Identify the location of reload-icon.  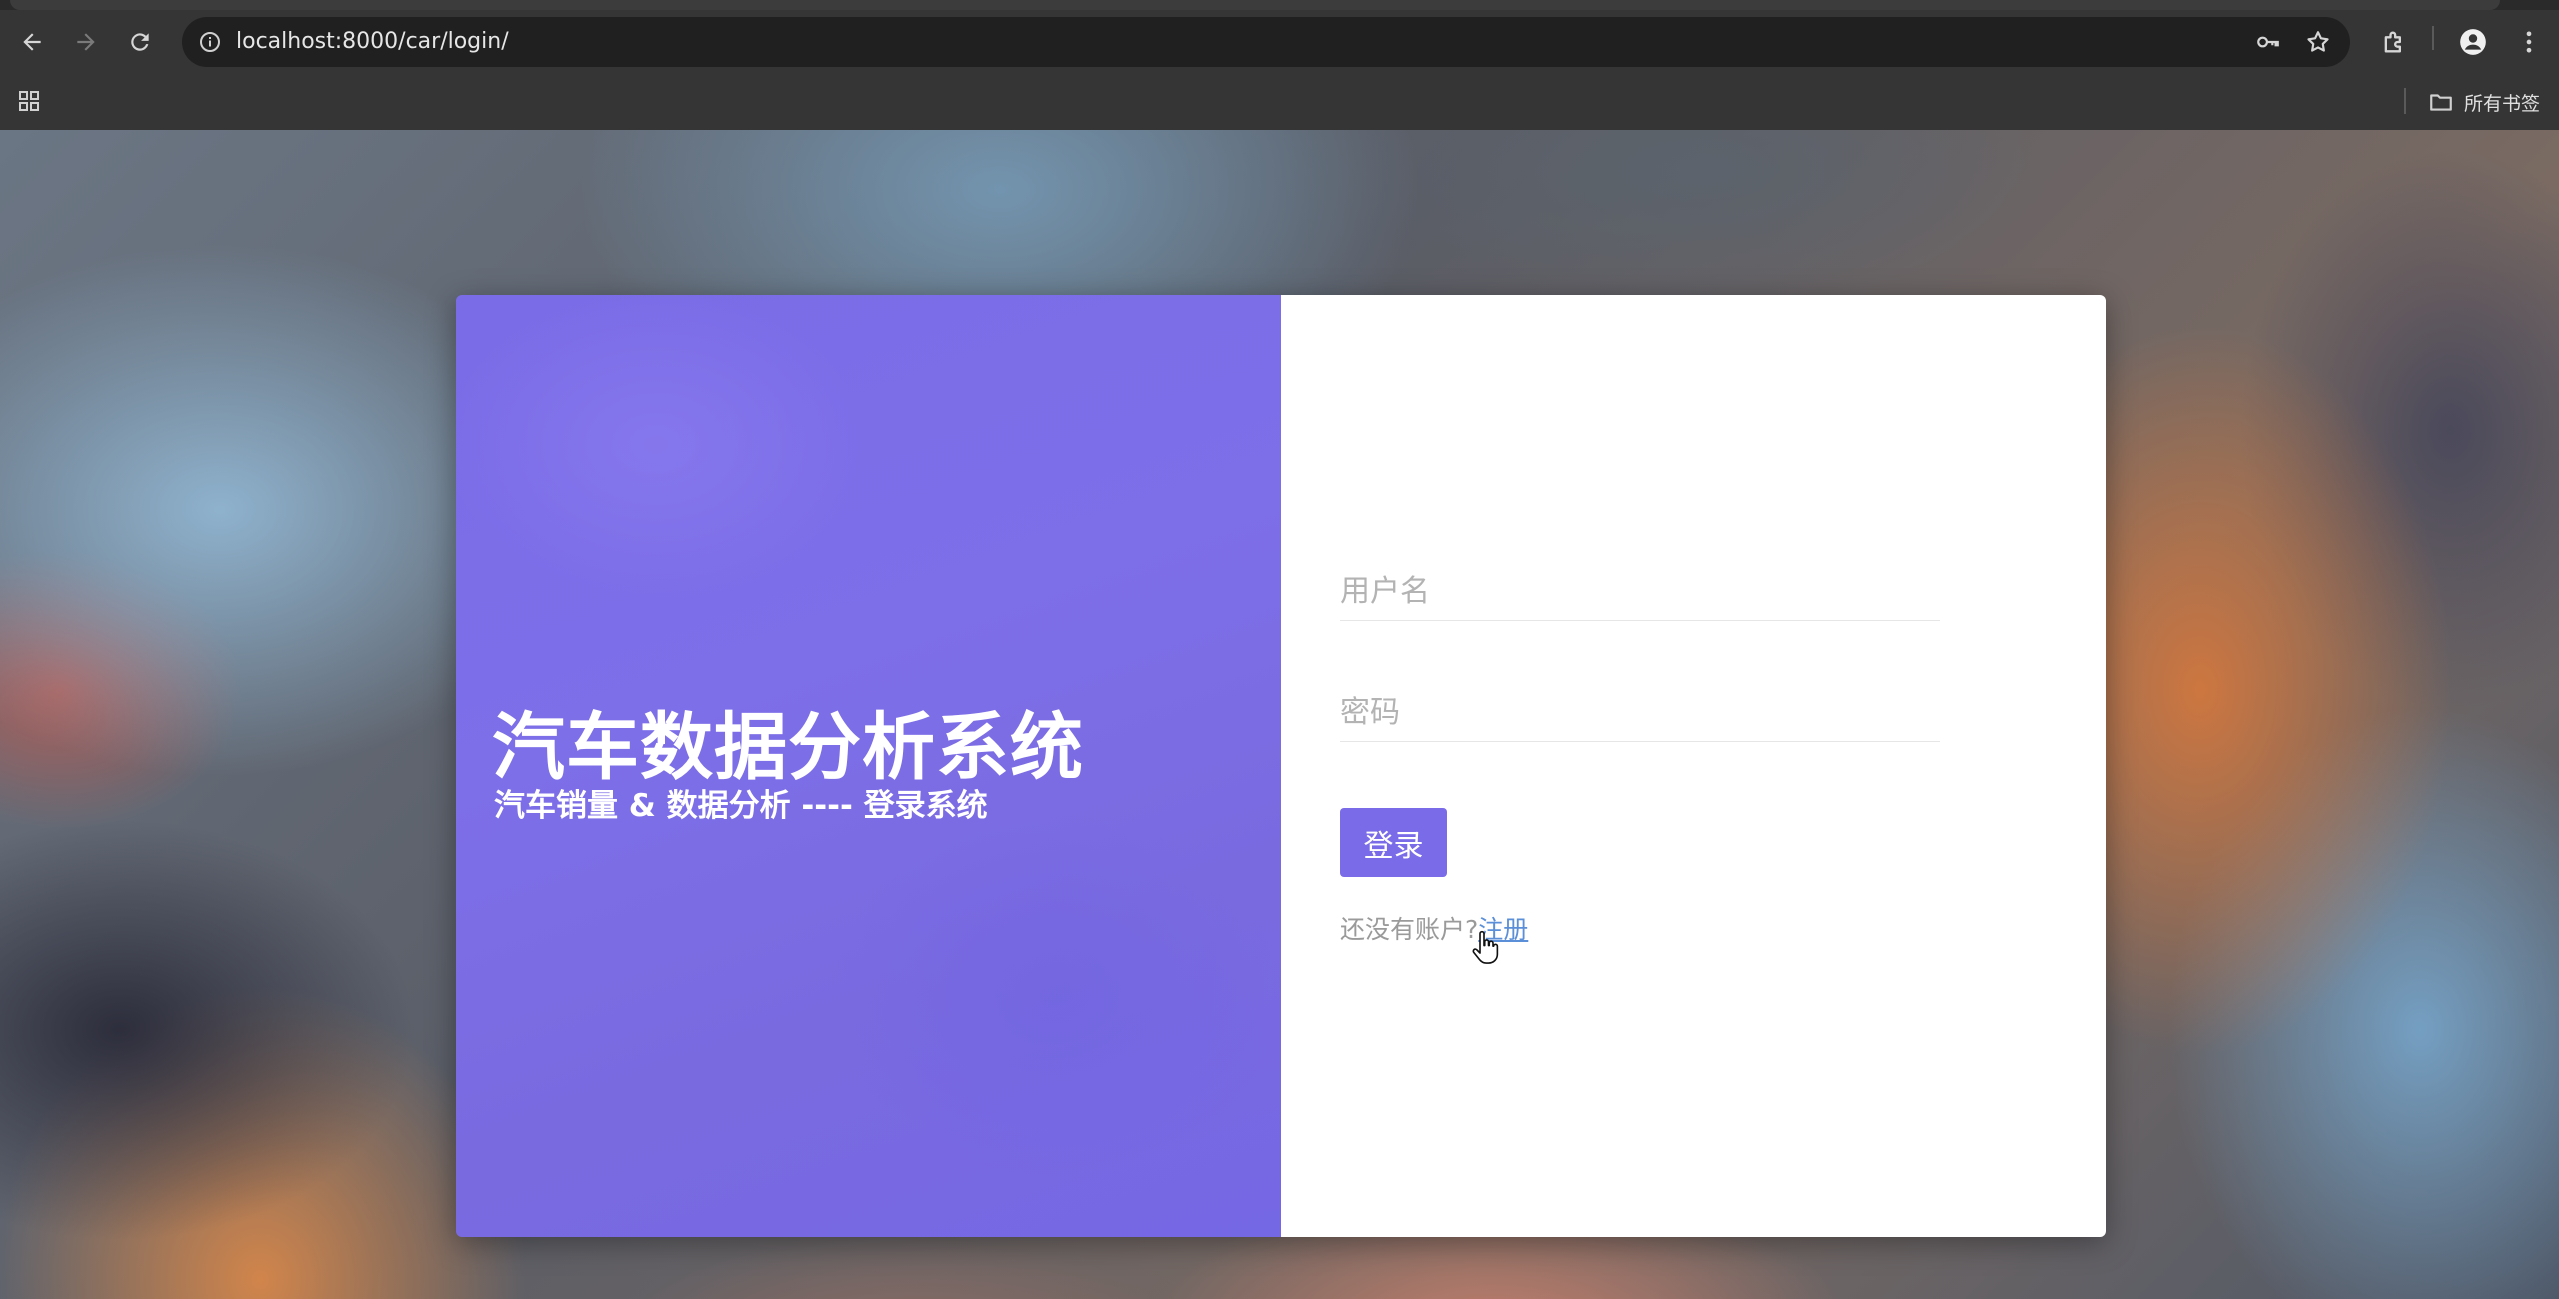
(140, 42).